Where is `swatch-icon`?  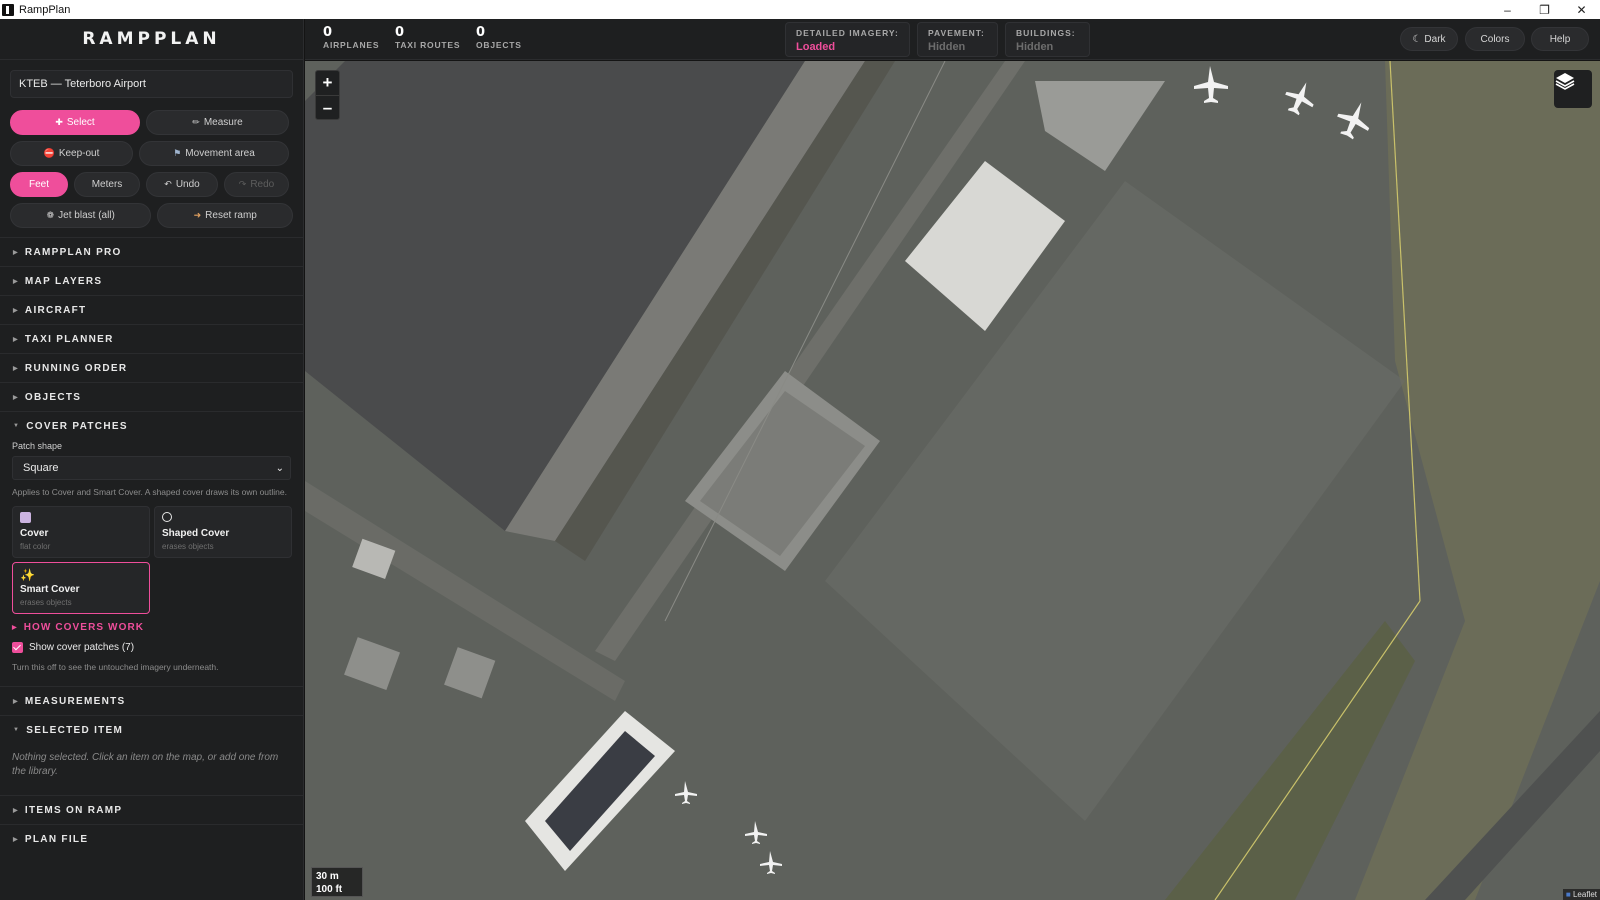 swatch-icon is located at coordinates (25, 517).